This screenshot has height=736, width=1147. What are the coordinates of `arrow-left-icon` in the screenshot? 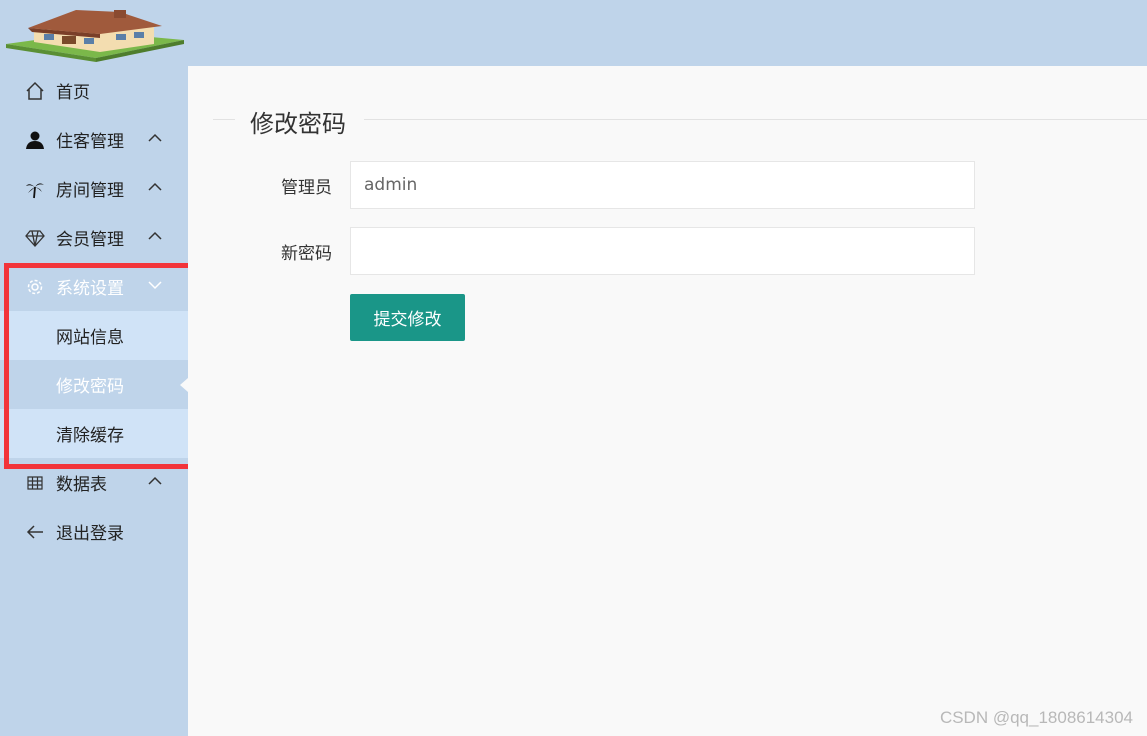 It's located at (35, 532).